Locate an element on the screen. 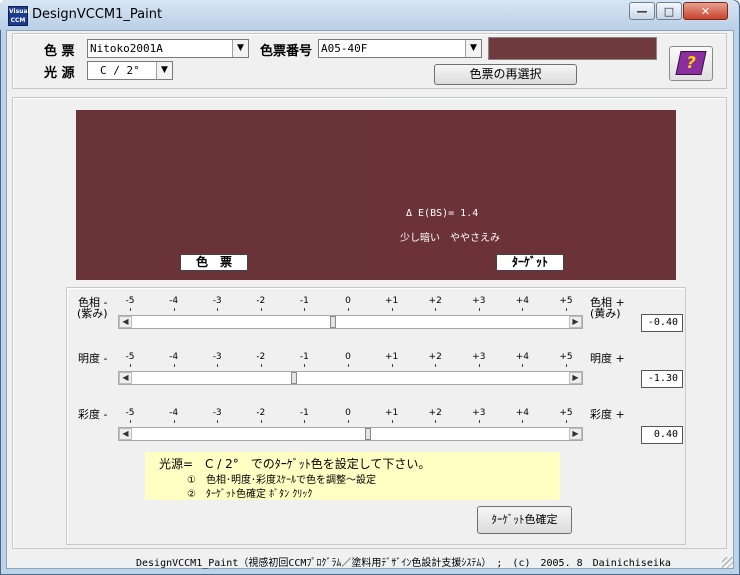 This screenshot has width=740, height=575. confirm-target-button: ﾀｰｹﾞｯﾄ色確定 is located at coordinates (524, 520).